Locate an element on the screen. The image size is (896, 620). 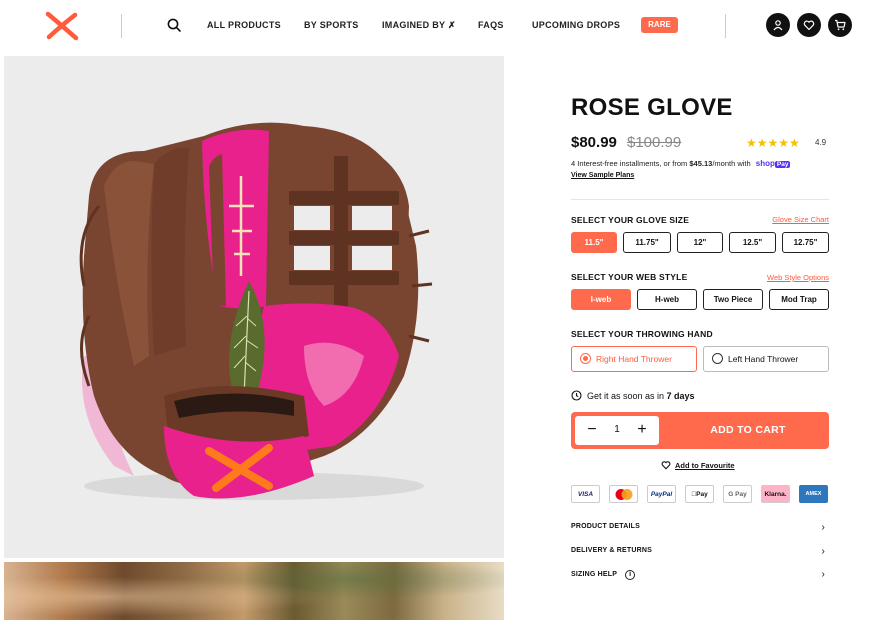
installments-prefix: 4 Interest-free installments, or from is located at coordinates (630, 163).